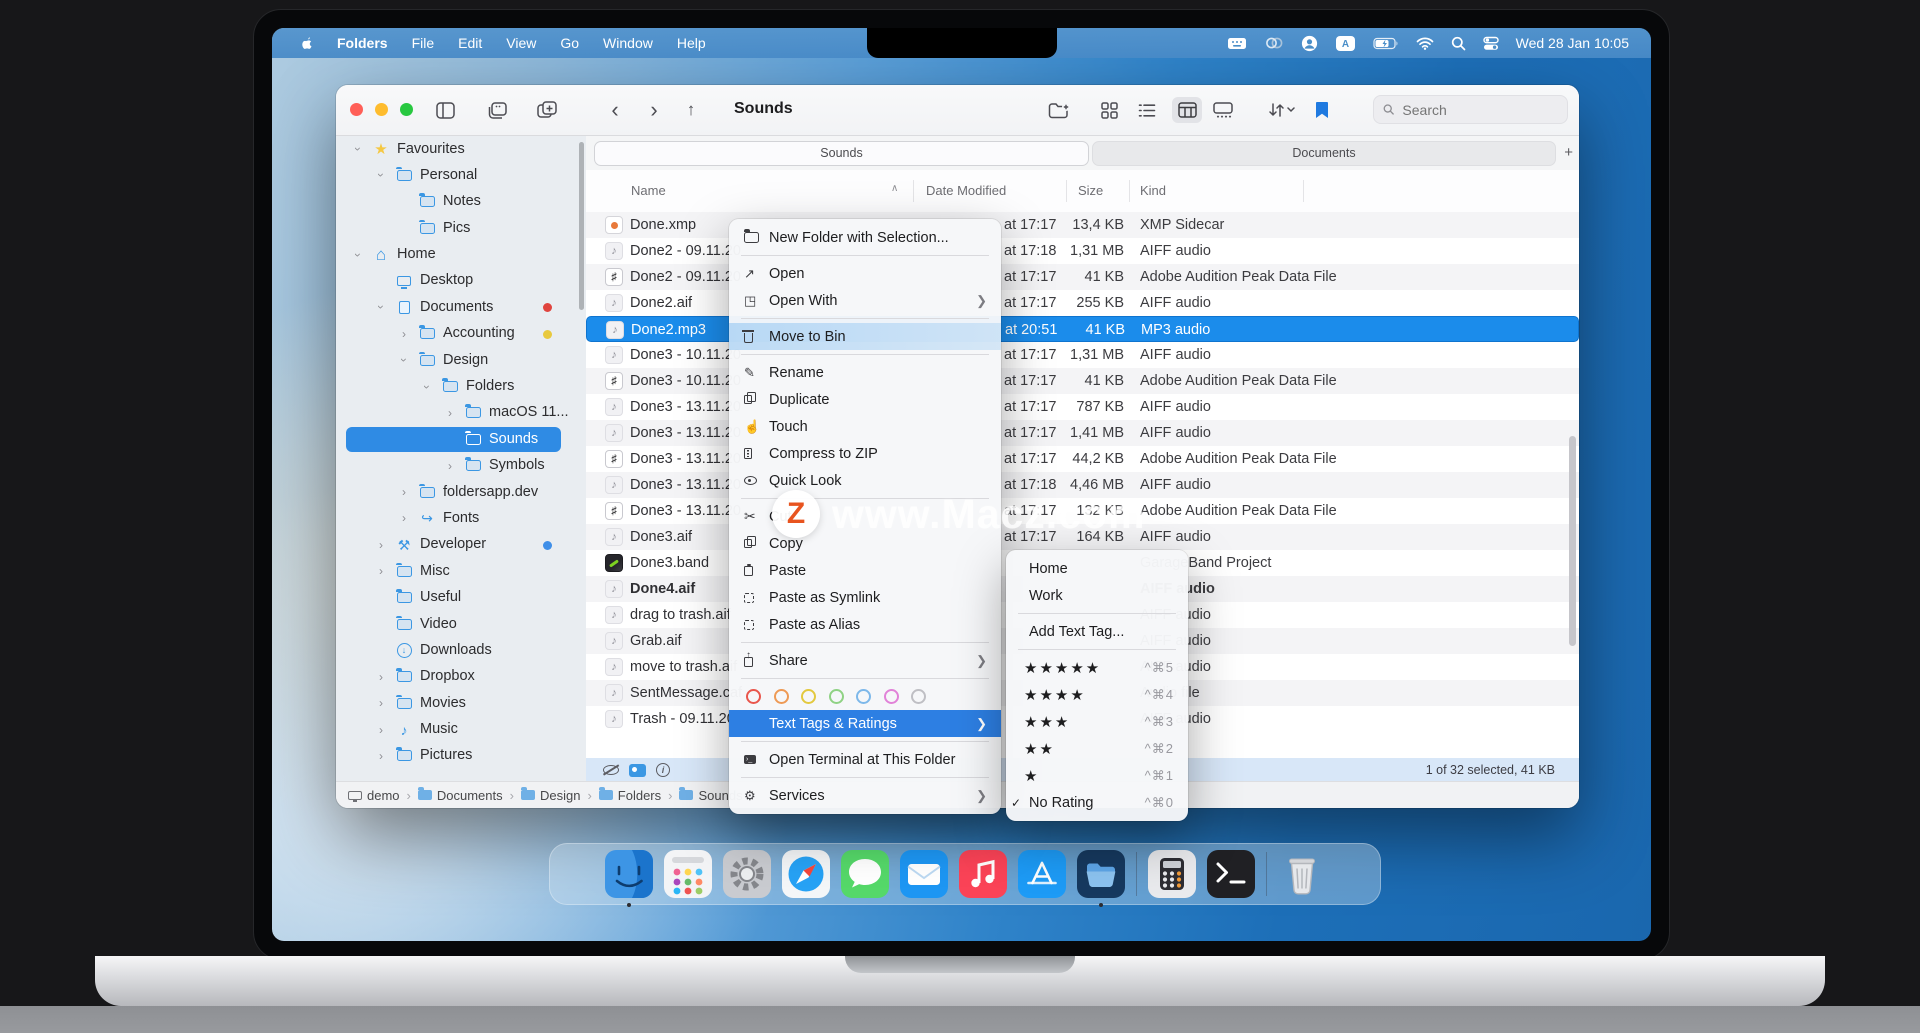 Image resolution: width=1920 pixels, height=1033 pixels. Describe the element at coordinates (865, 570) in the screenshot. I see `menu-item-paste: Paste` at that location.